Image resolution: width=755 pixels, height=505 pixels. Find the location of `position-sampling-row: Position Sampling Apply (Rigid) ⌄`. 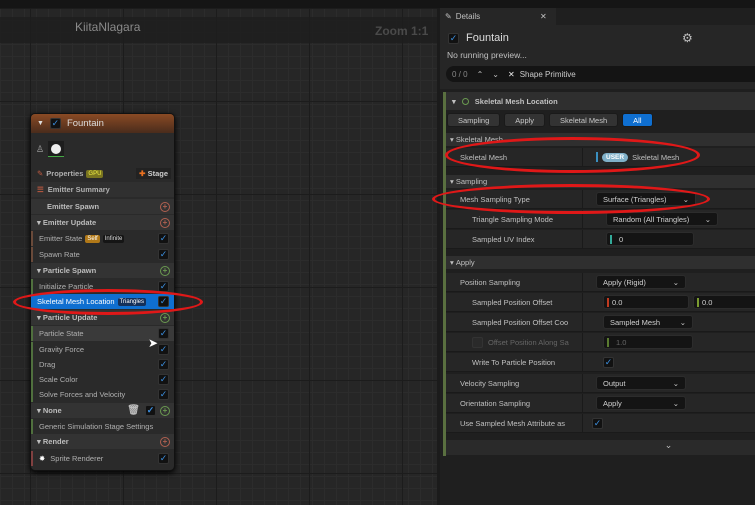

position-sampling-row: Position Sampling Apply (Rigid) ⌄ is located at coordinates (600, 282).